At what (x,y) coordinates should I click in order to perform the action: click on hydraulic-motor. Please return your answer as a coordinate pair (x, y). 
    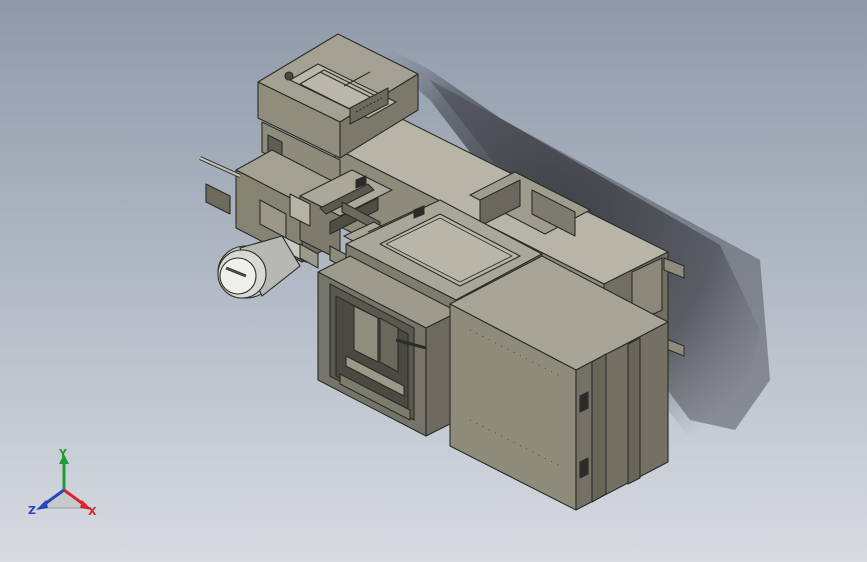
    Looking at the image, I should click on (268, 267).